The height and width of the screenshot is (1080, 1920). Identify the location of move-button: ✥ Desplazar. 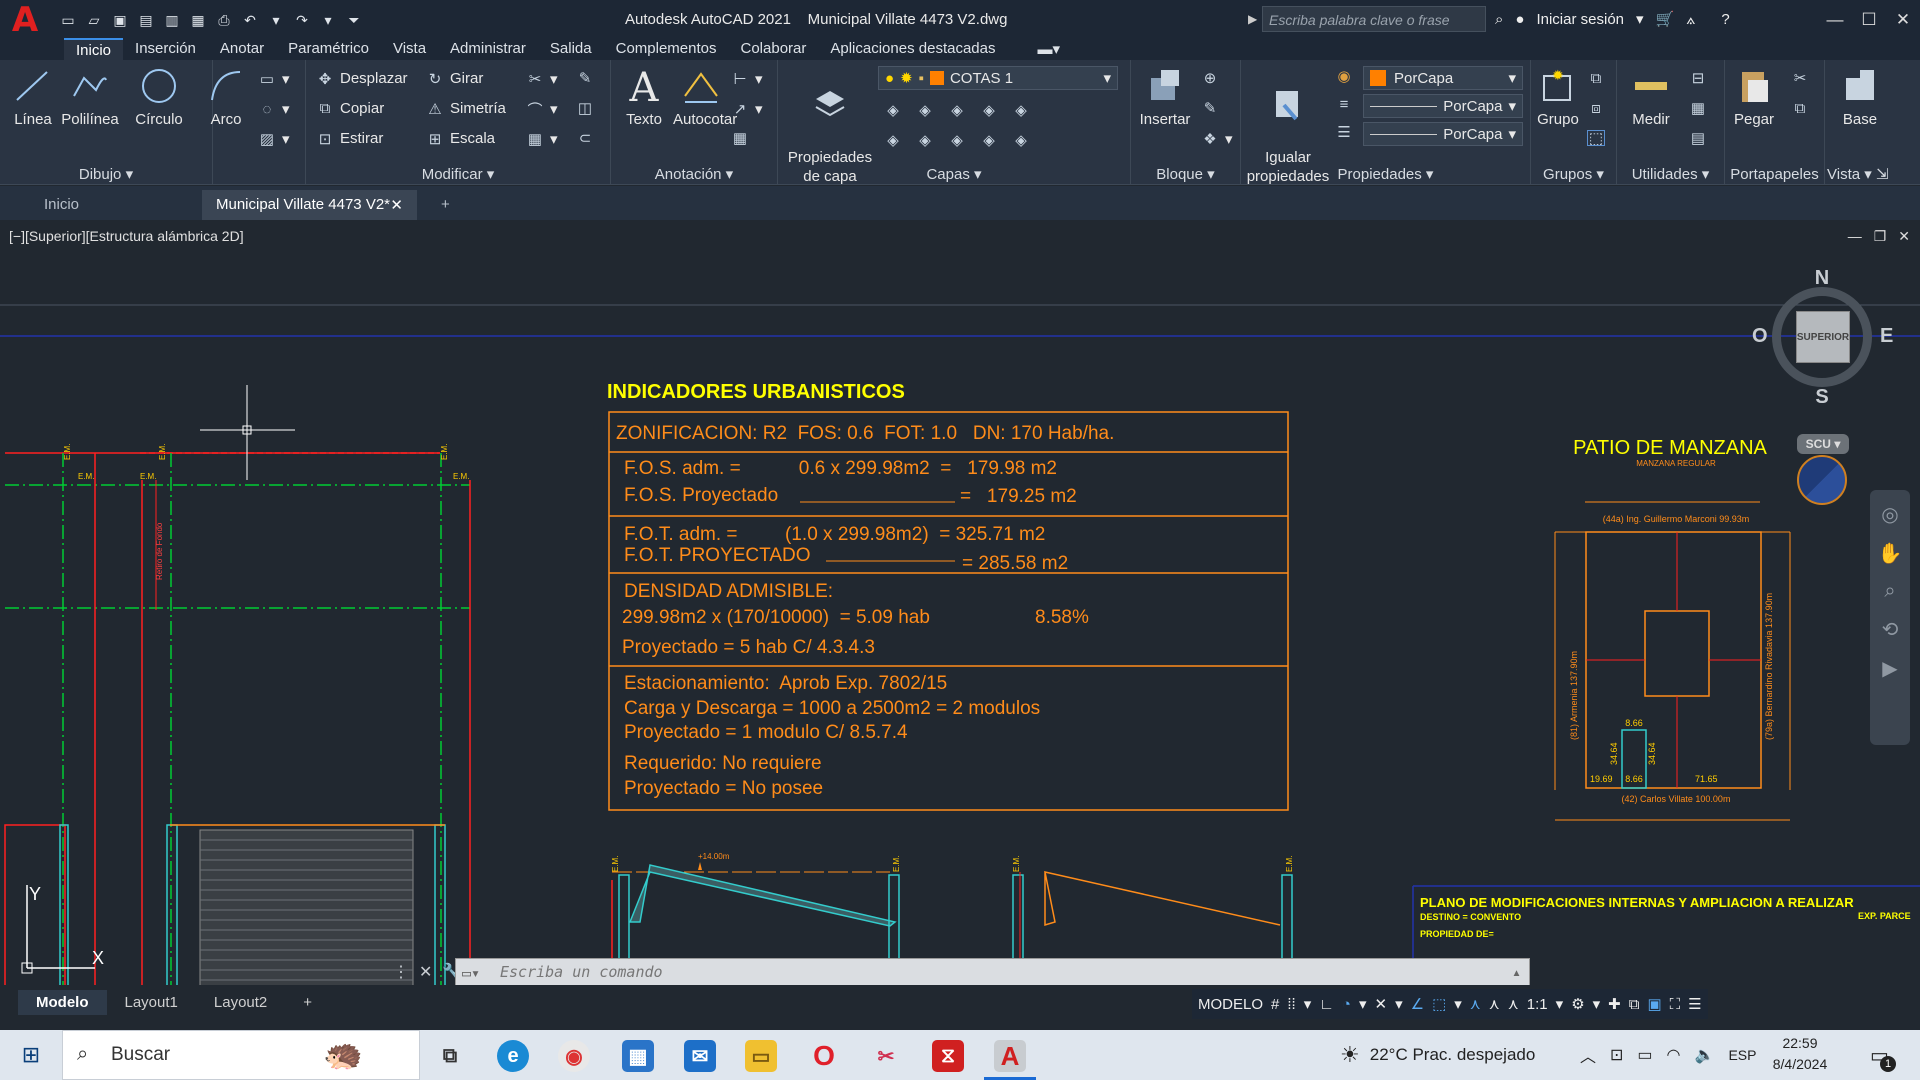
(362, 79).